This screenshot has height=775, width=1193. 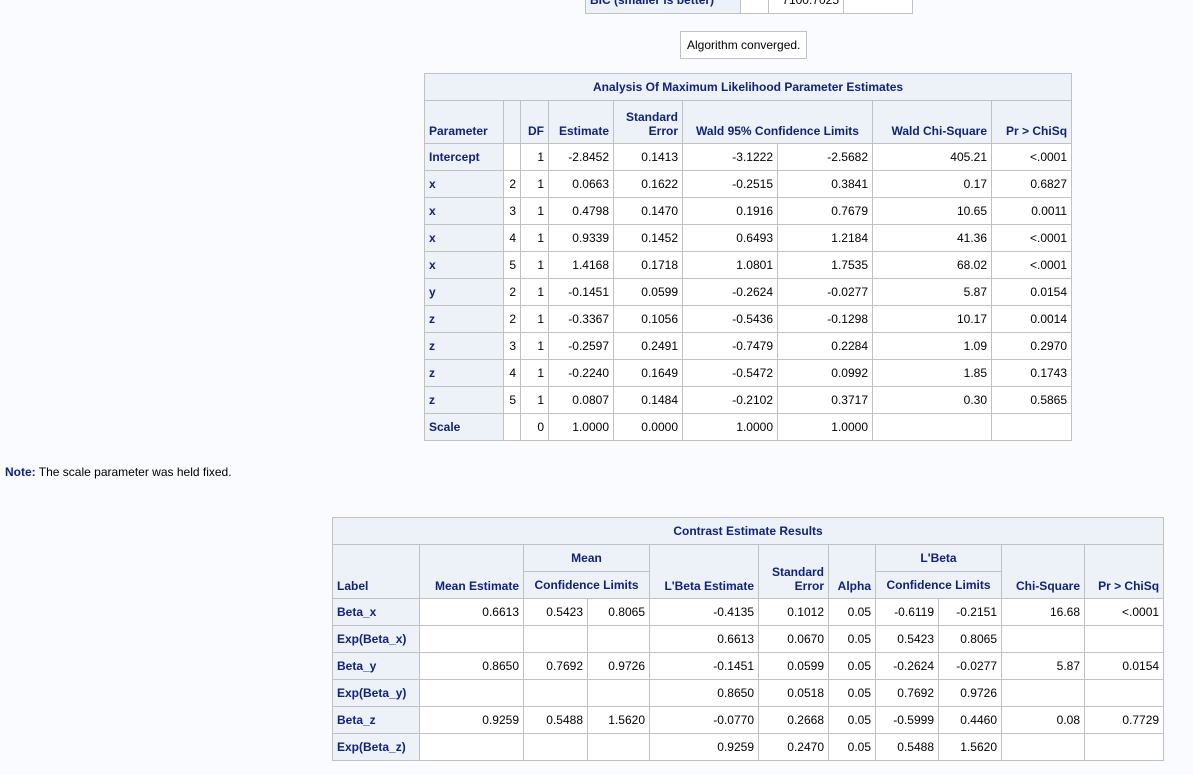 I want to click on cell: 1.7535, so click(x=825, y=265).